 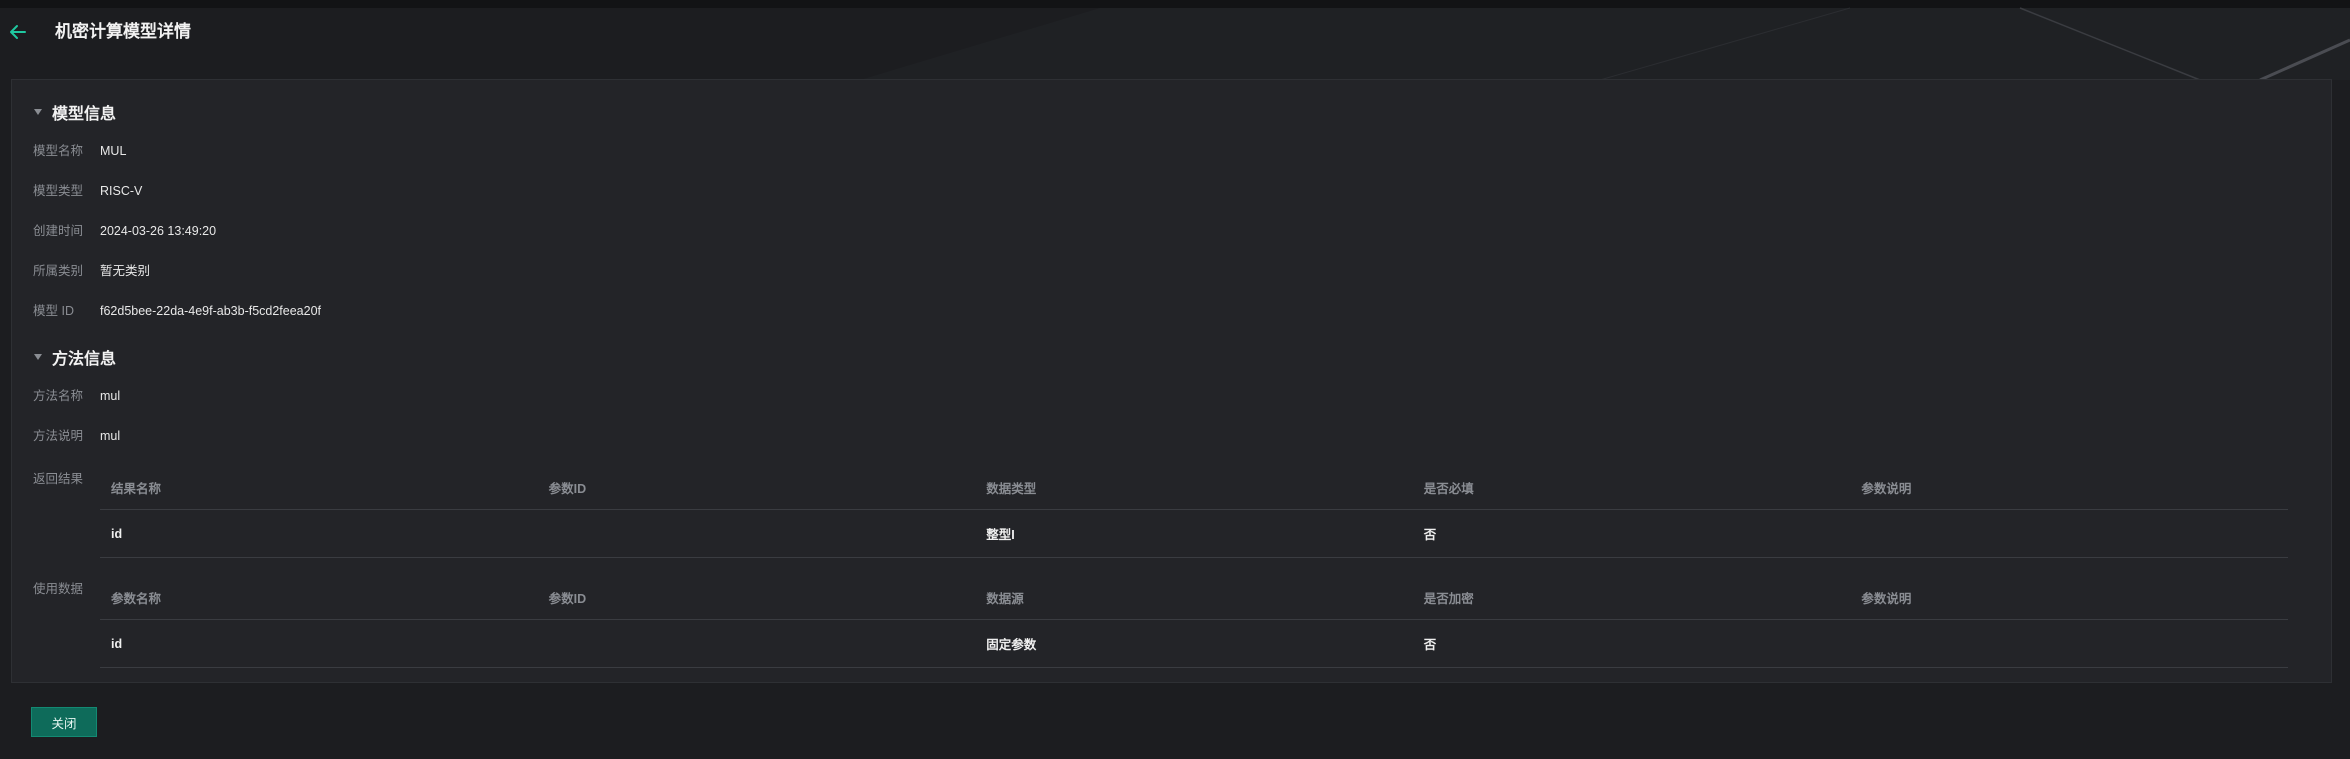 I want to click on field-value: MUL, so click(x=113, y=151).